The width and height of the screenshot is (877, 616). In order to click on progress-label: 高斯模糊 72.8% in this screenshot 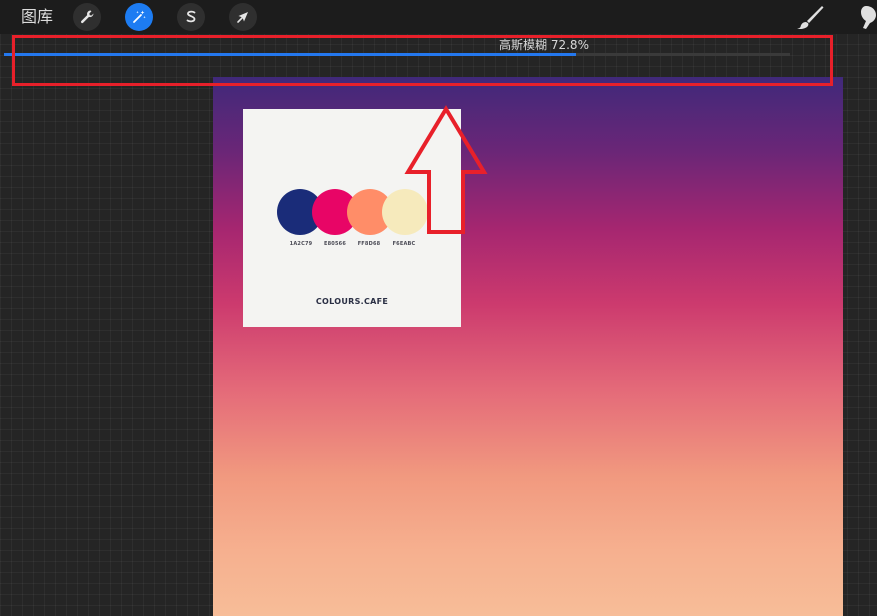, I will do `click(544, 45)`.